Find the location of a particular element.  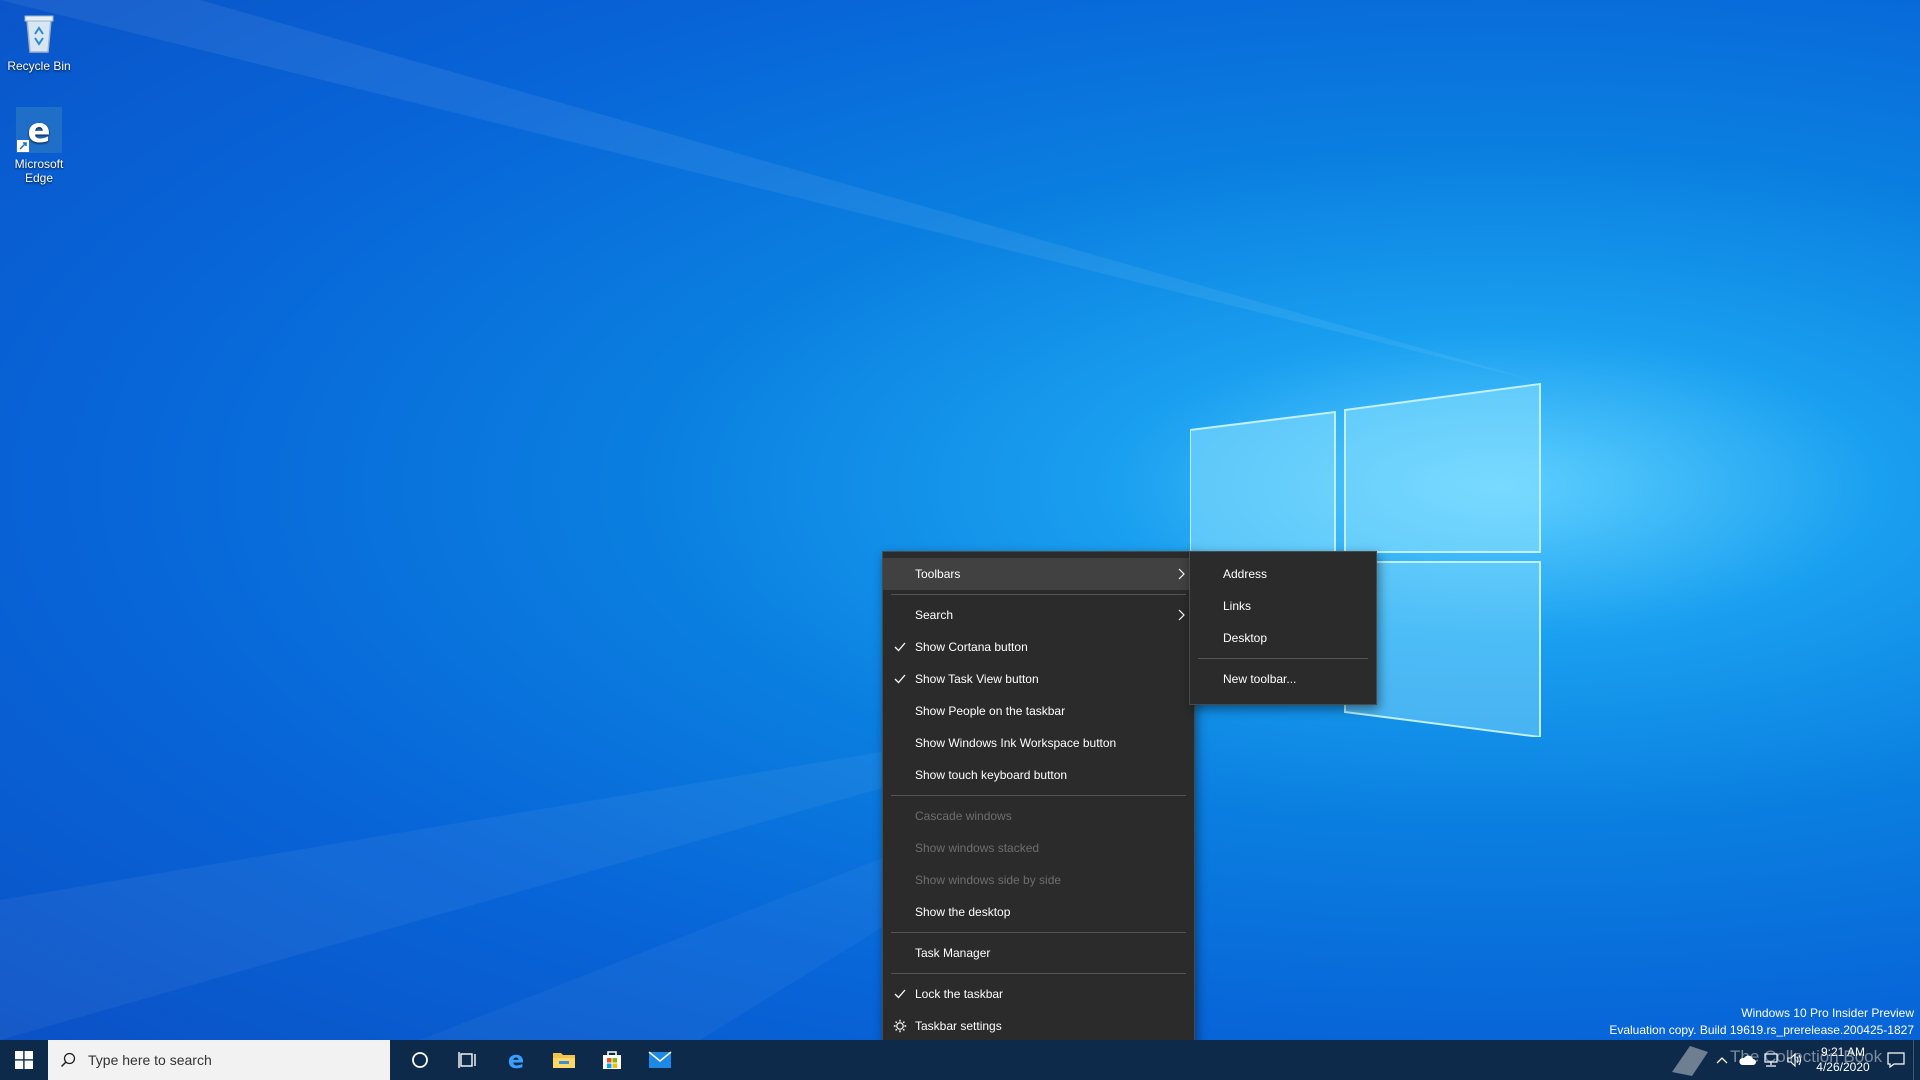

taskbar: Type here to search e 9:21 AM 4/26/2020 is located at coordinates (960, 1060).